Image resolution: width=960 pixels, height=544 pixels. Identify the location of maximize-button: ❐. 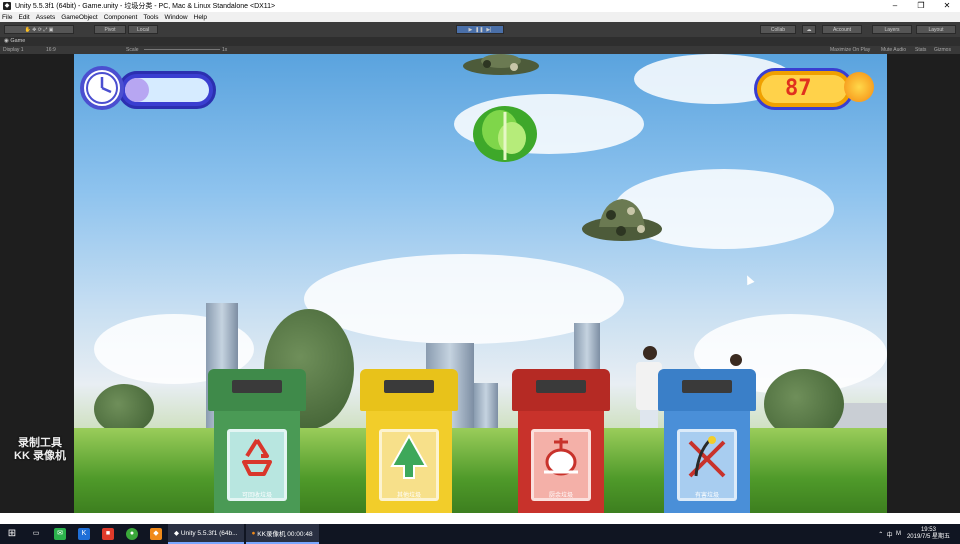
(921, 6).